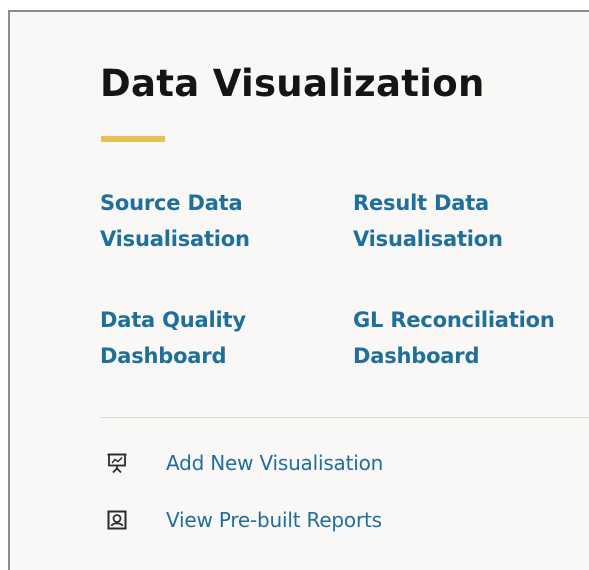 The width and height of the screenshot is (589, 570). What do you see at coordinates (117, 463) in the screenshot?
I see `presentation-board-icon` at bounding box center [117, 463].